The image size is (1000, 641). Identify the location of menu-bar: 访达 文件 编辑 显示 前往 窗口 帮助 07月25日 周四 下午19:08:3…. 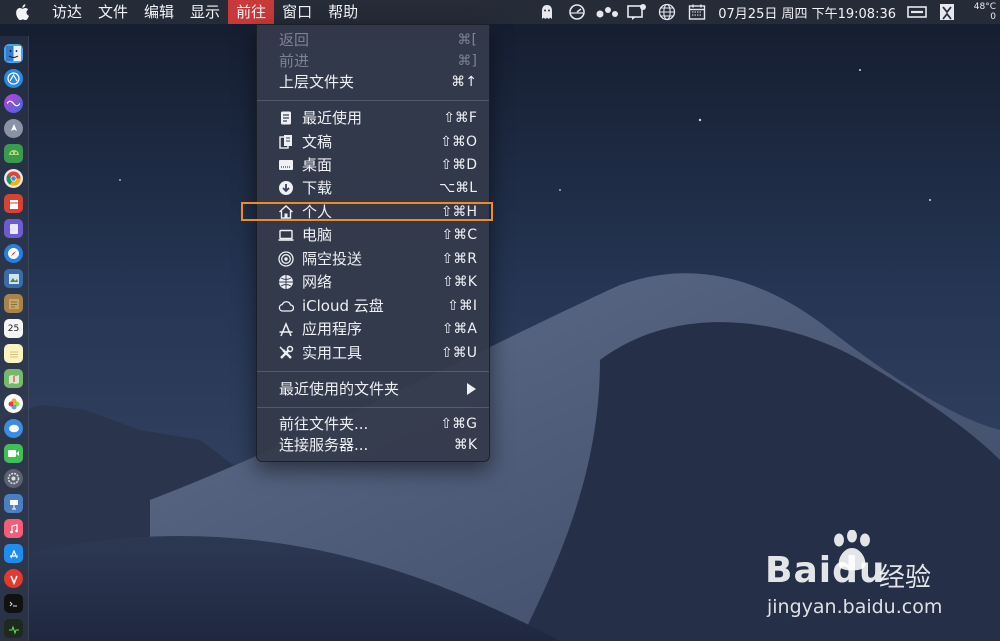
(500, 12).